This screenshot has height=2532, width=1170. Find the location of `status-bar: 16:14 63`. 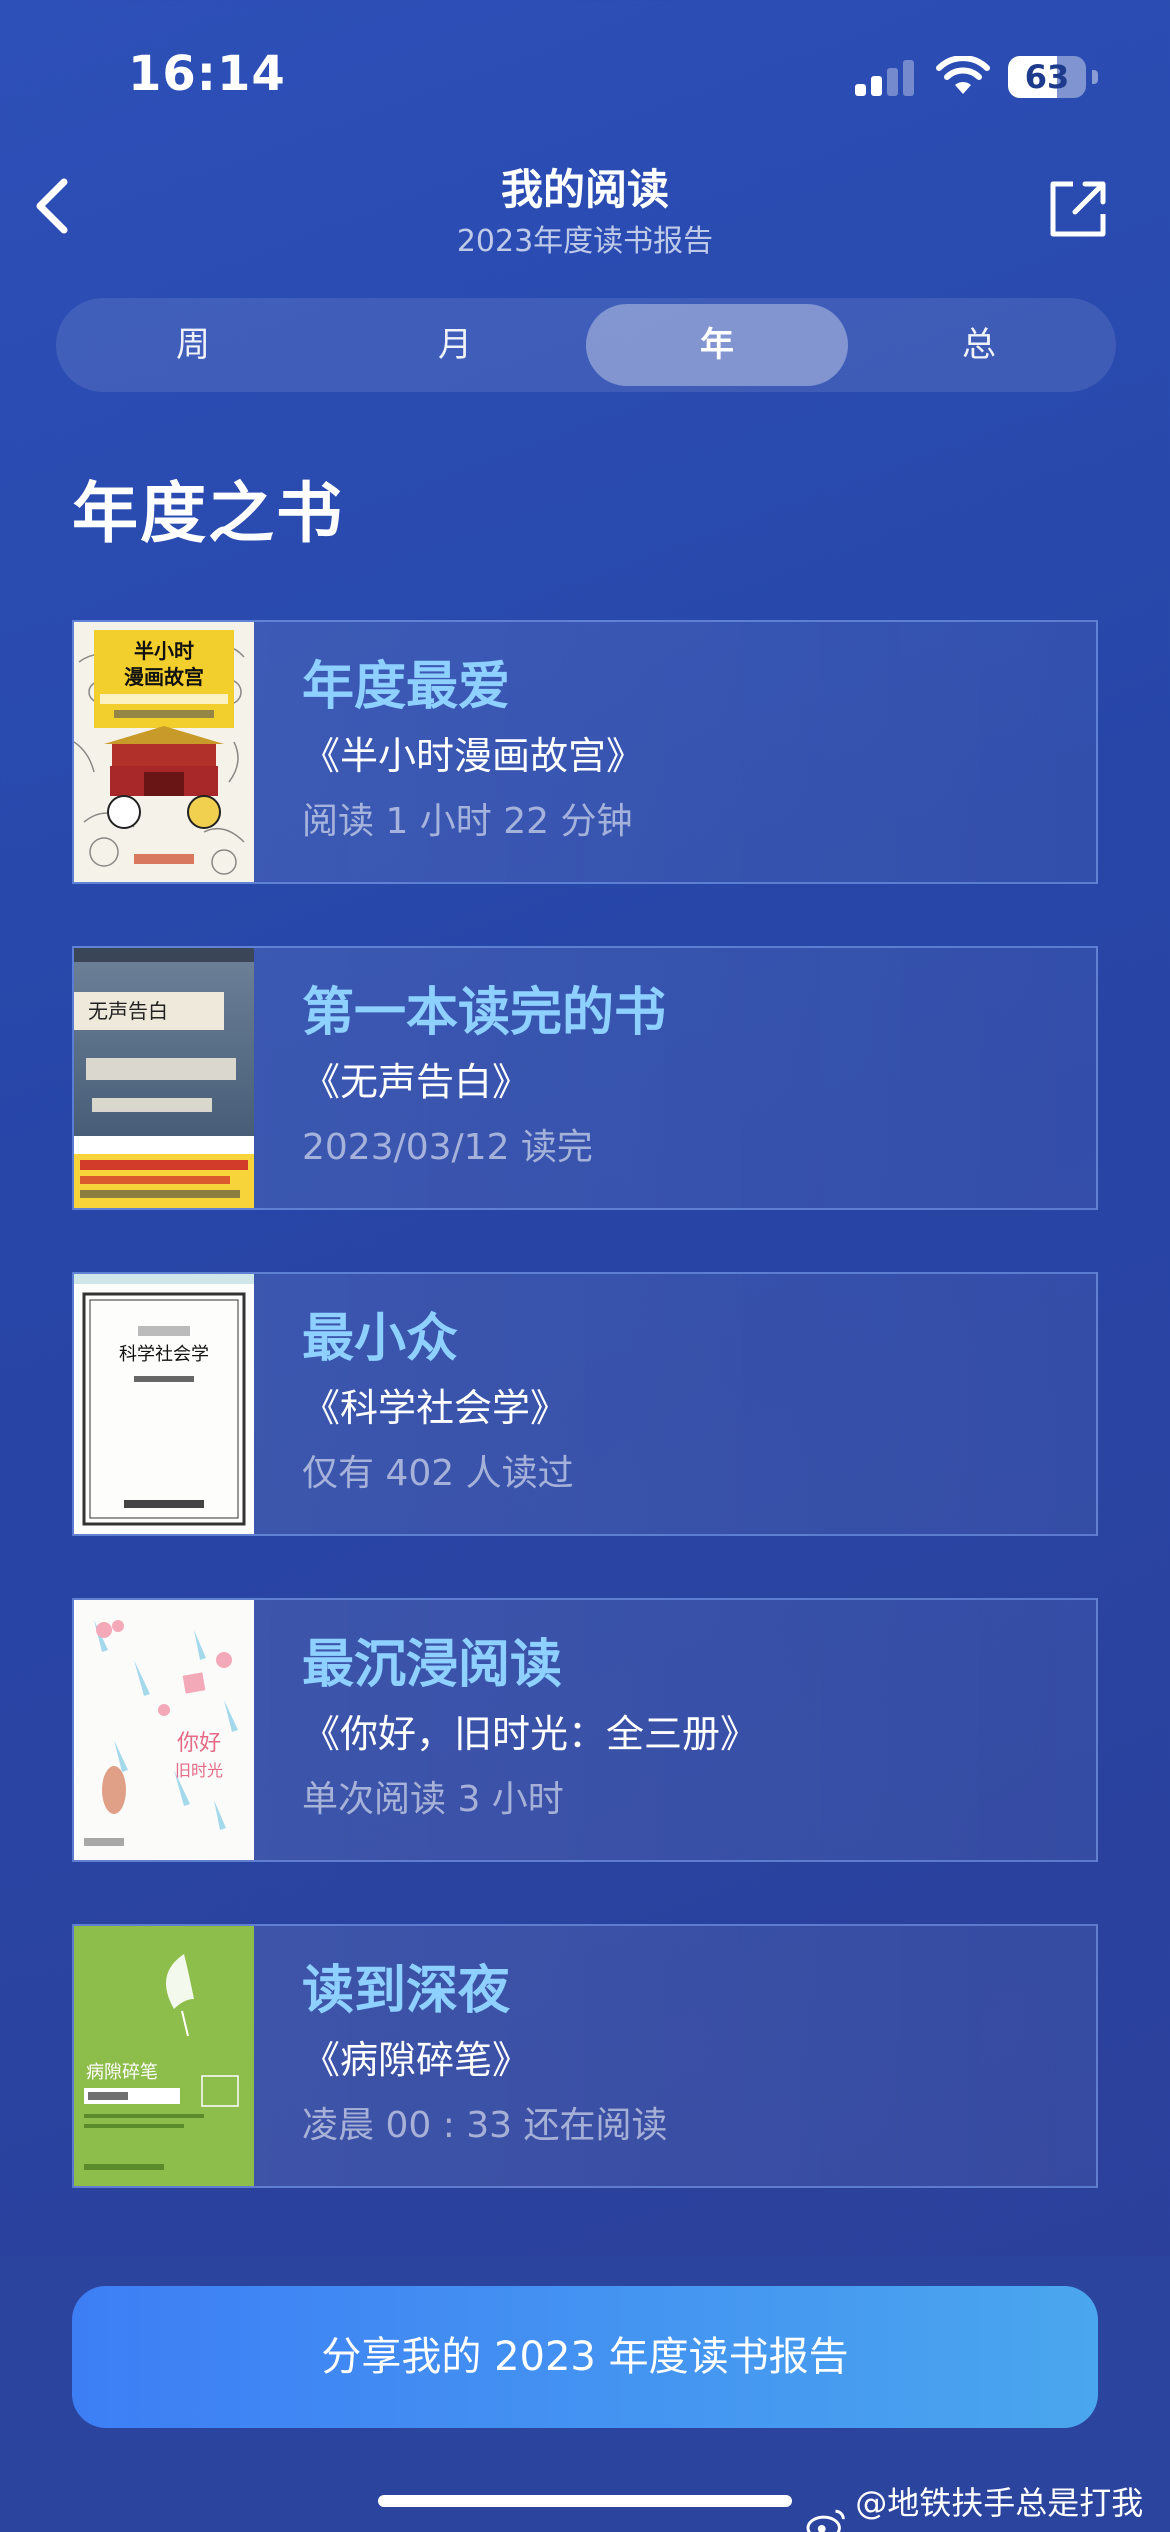

status-bar: 16:14 63 is located at coordinates (585, 75).